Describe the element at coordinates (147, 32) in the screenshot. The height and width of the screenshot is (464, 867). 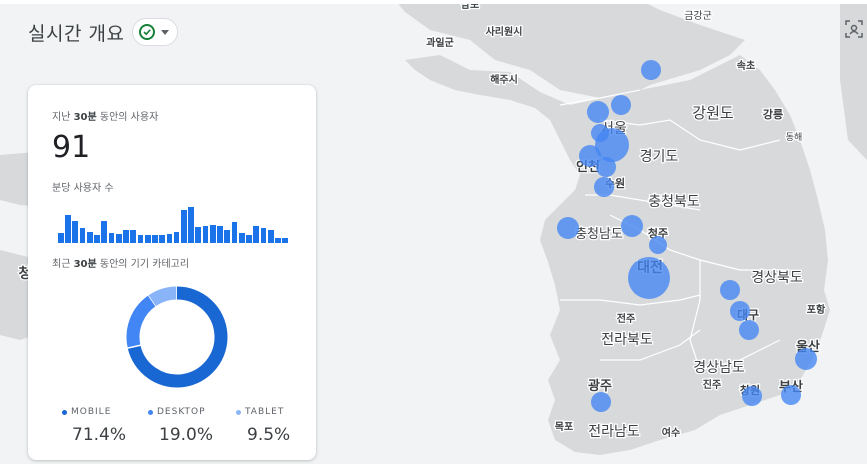
I see `check-circle-icon` at that location.